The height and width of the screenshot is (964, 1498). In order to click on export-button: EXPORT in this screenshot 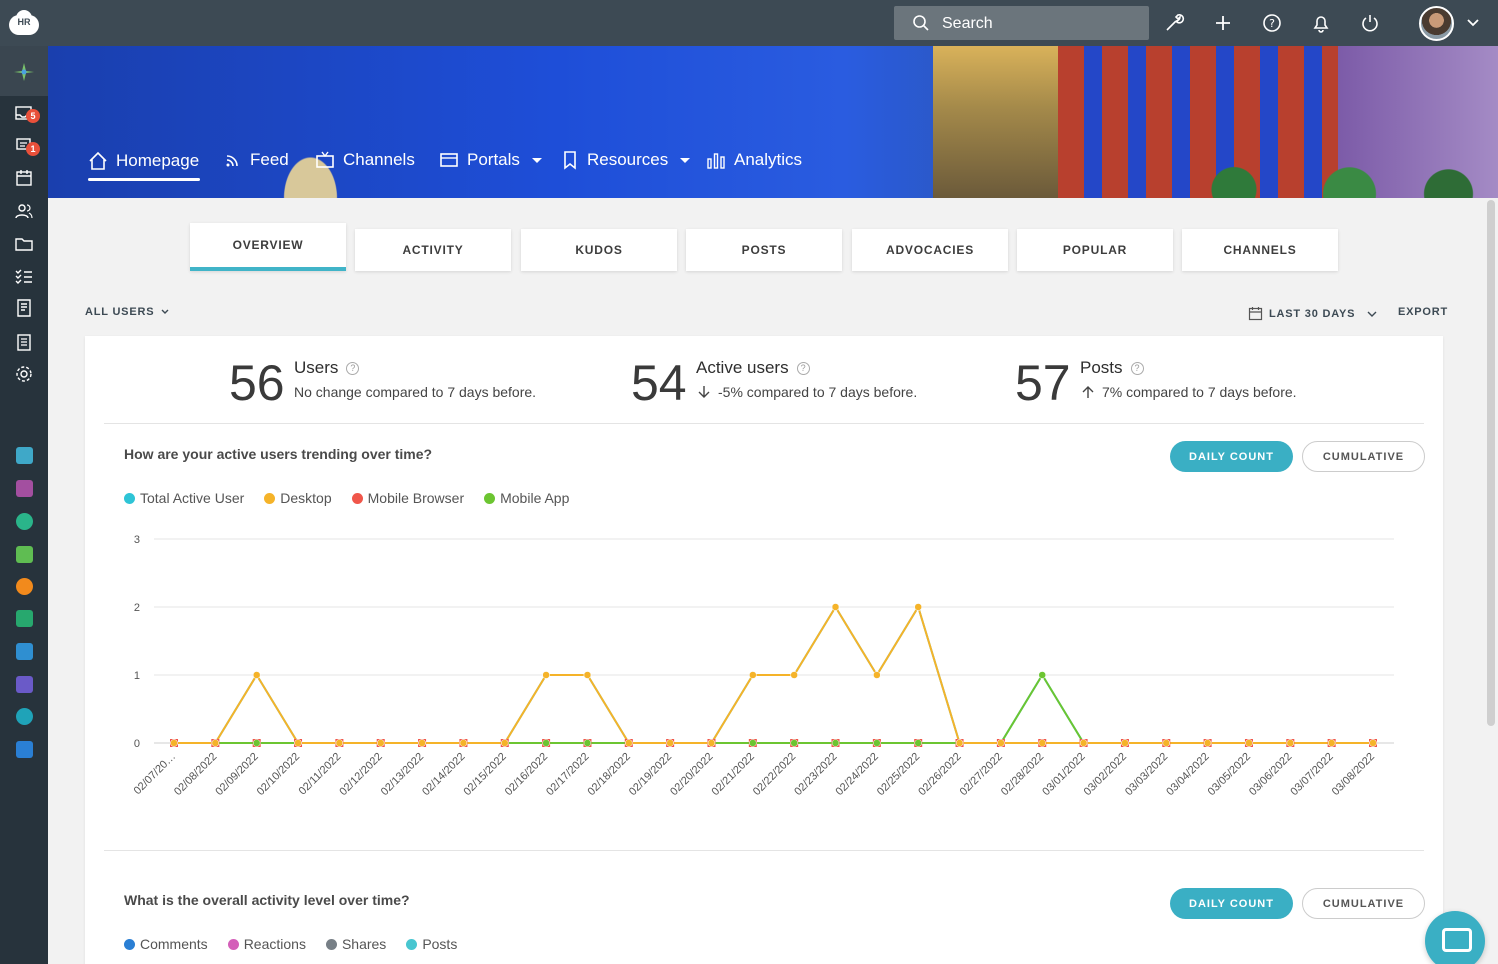, I will do `click(1423, 312)`.